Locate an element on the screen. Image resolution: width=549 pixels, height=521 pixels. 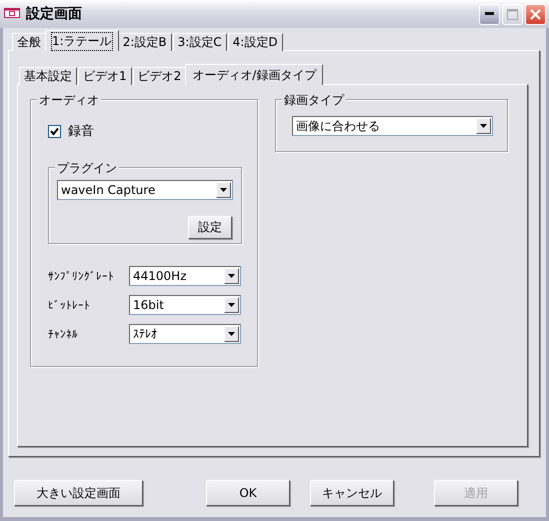
close-button is located at coordinates (535, 14).